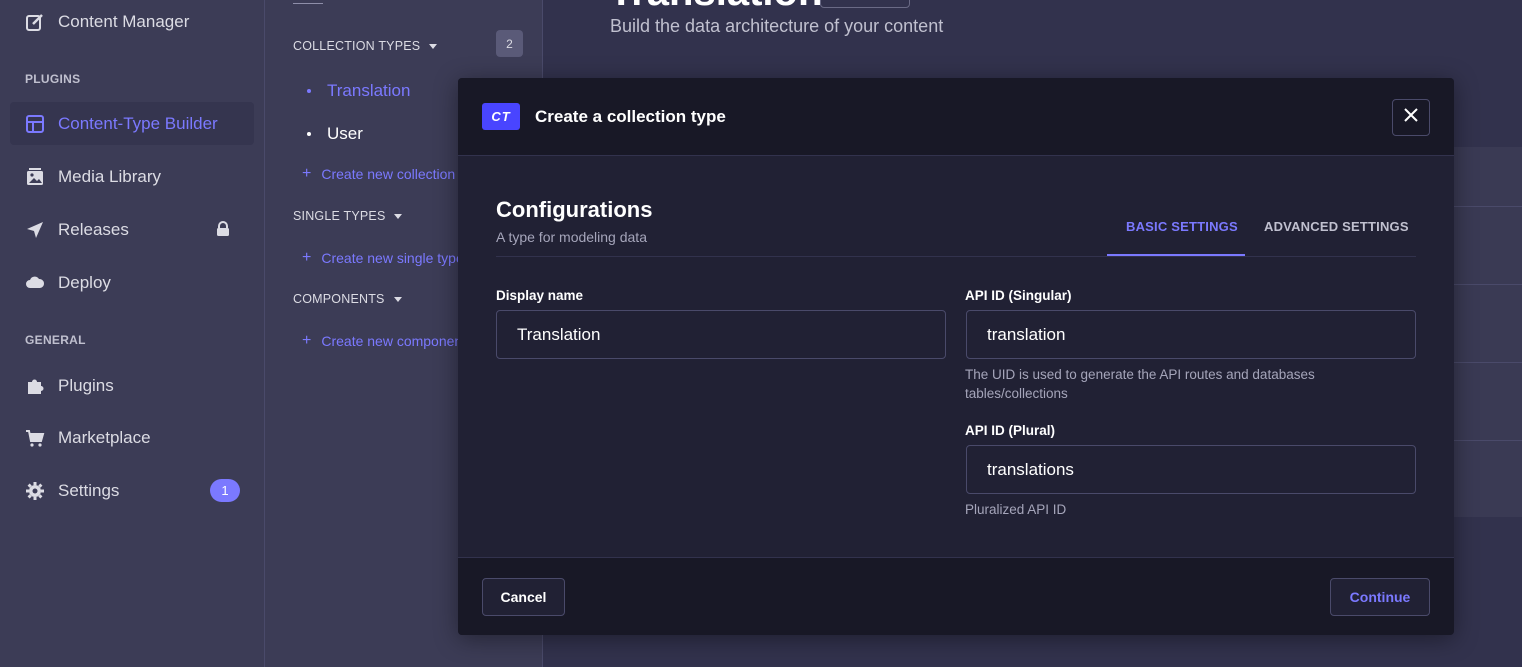 This screenshot has height=667, width=1522. Describe the element at coordinates (35, 386) in the screenshot. I see `puzzle-icon` at that location.